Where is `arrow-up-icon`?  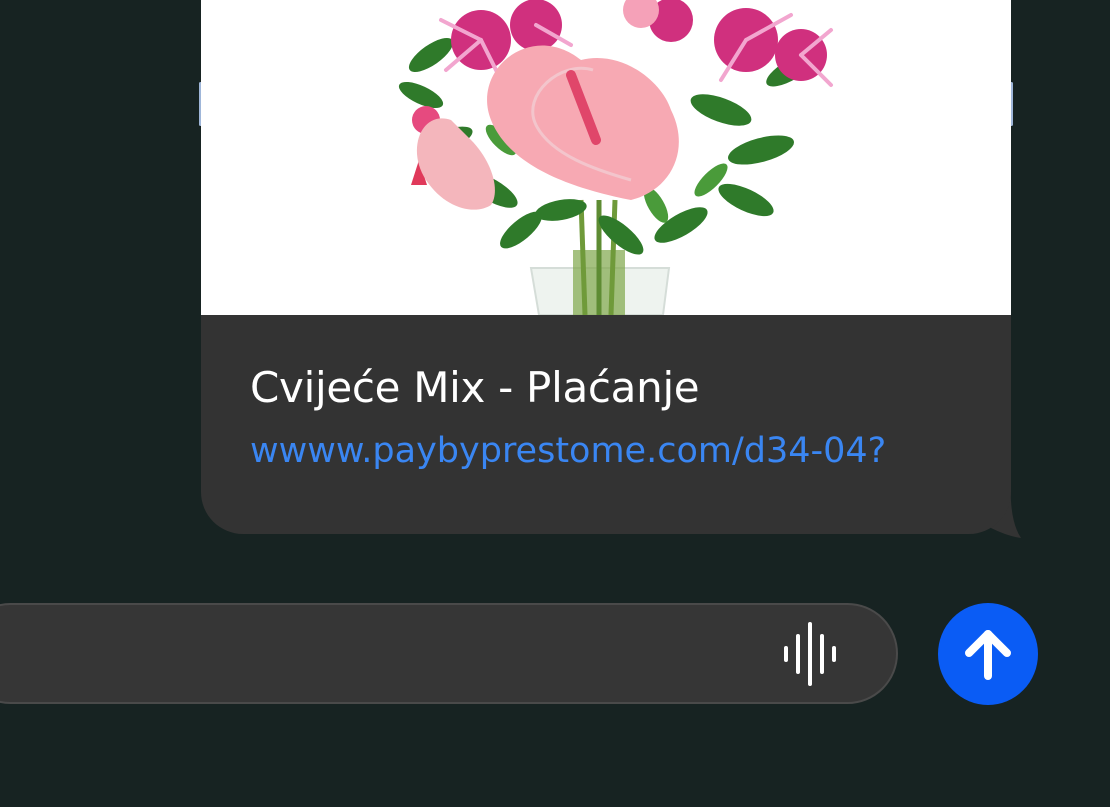 arrow-up-icon is located at coordinates (988, 655).